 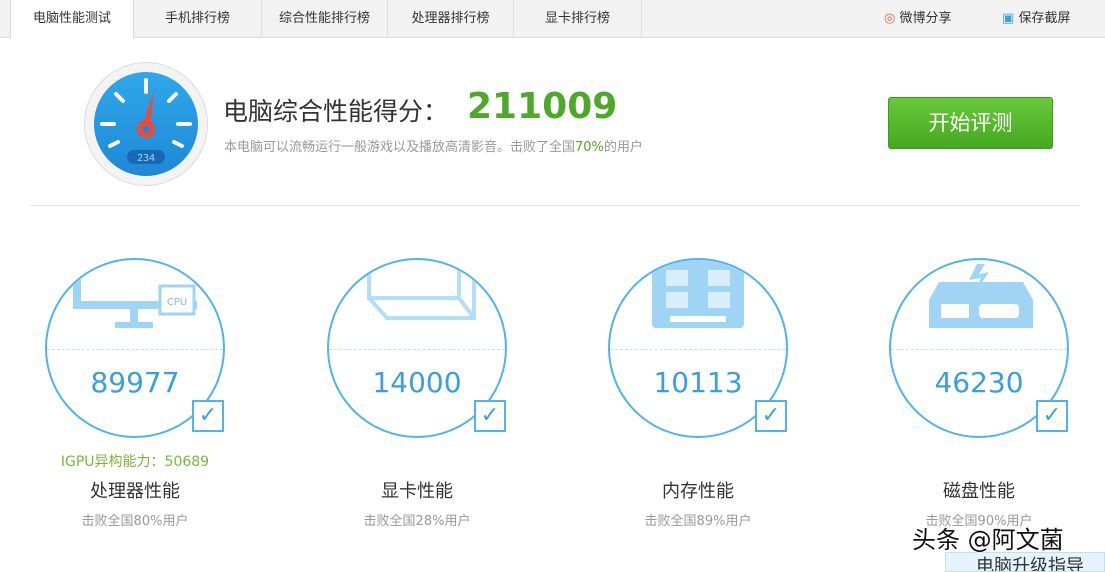 What do you see at coordinates (336, 111) in the screenshot?
I see `score-title: 电脑综合性能得分：` at bounding box center [336, 111].